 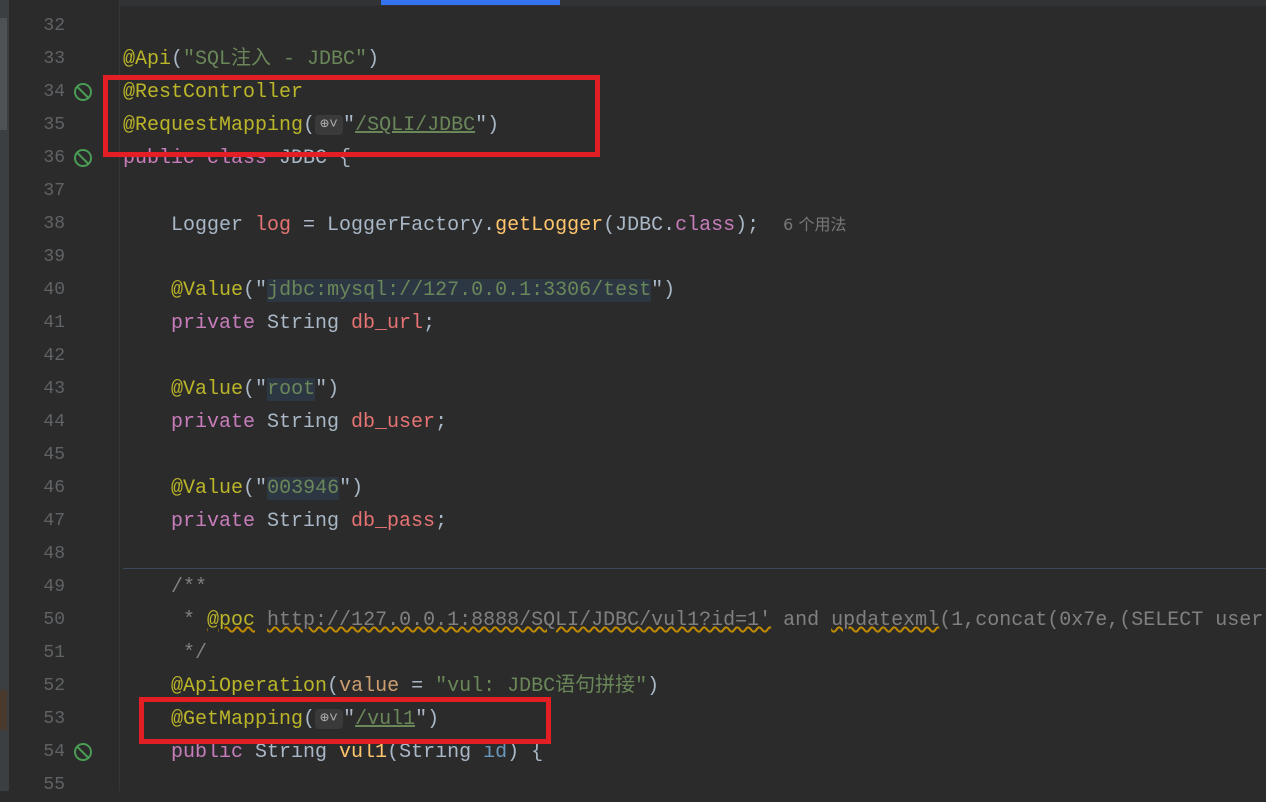 What do you see at coordinates (231, 620) in the screenshot?
I see `code-token: @poc` at bounding box center [231, 620].